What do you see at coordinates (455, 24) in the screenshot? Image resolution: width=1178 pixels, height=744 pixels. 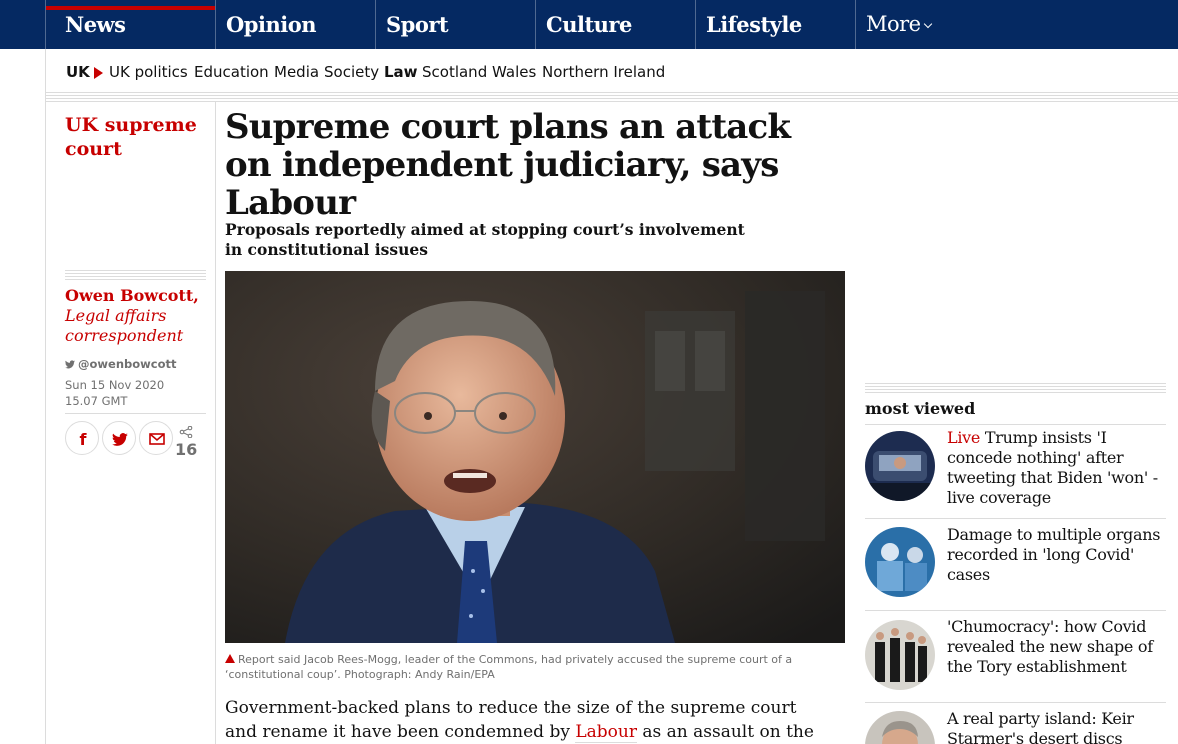 I see `nav-sport: Sport` at bounding box center [455, 24].